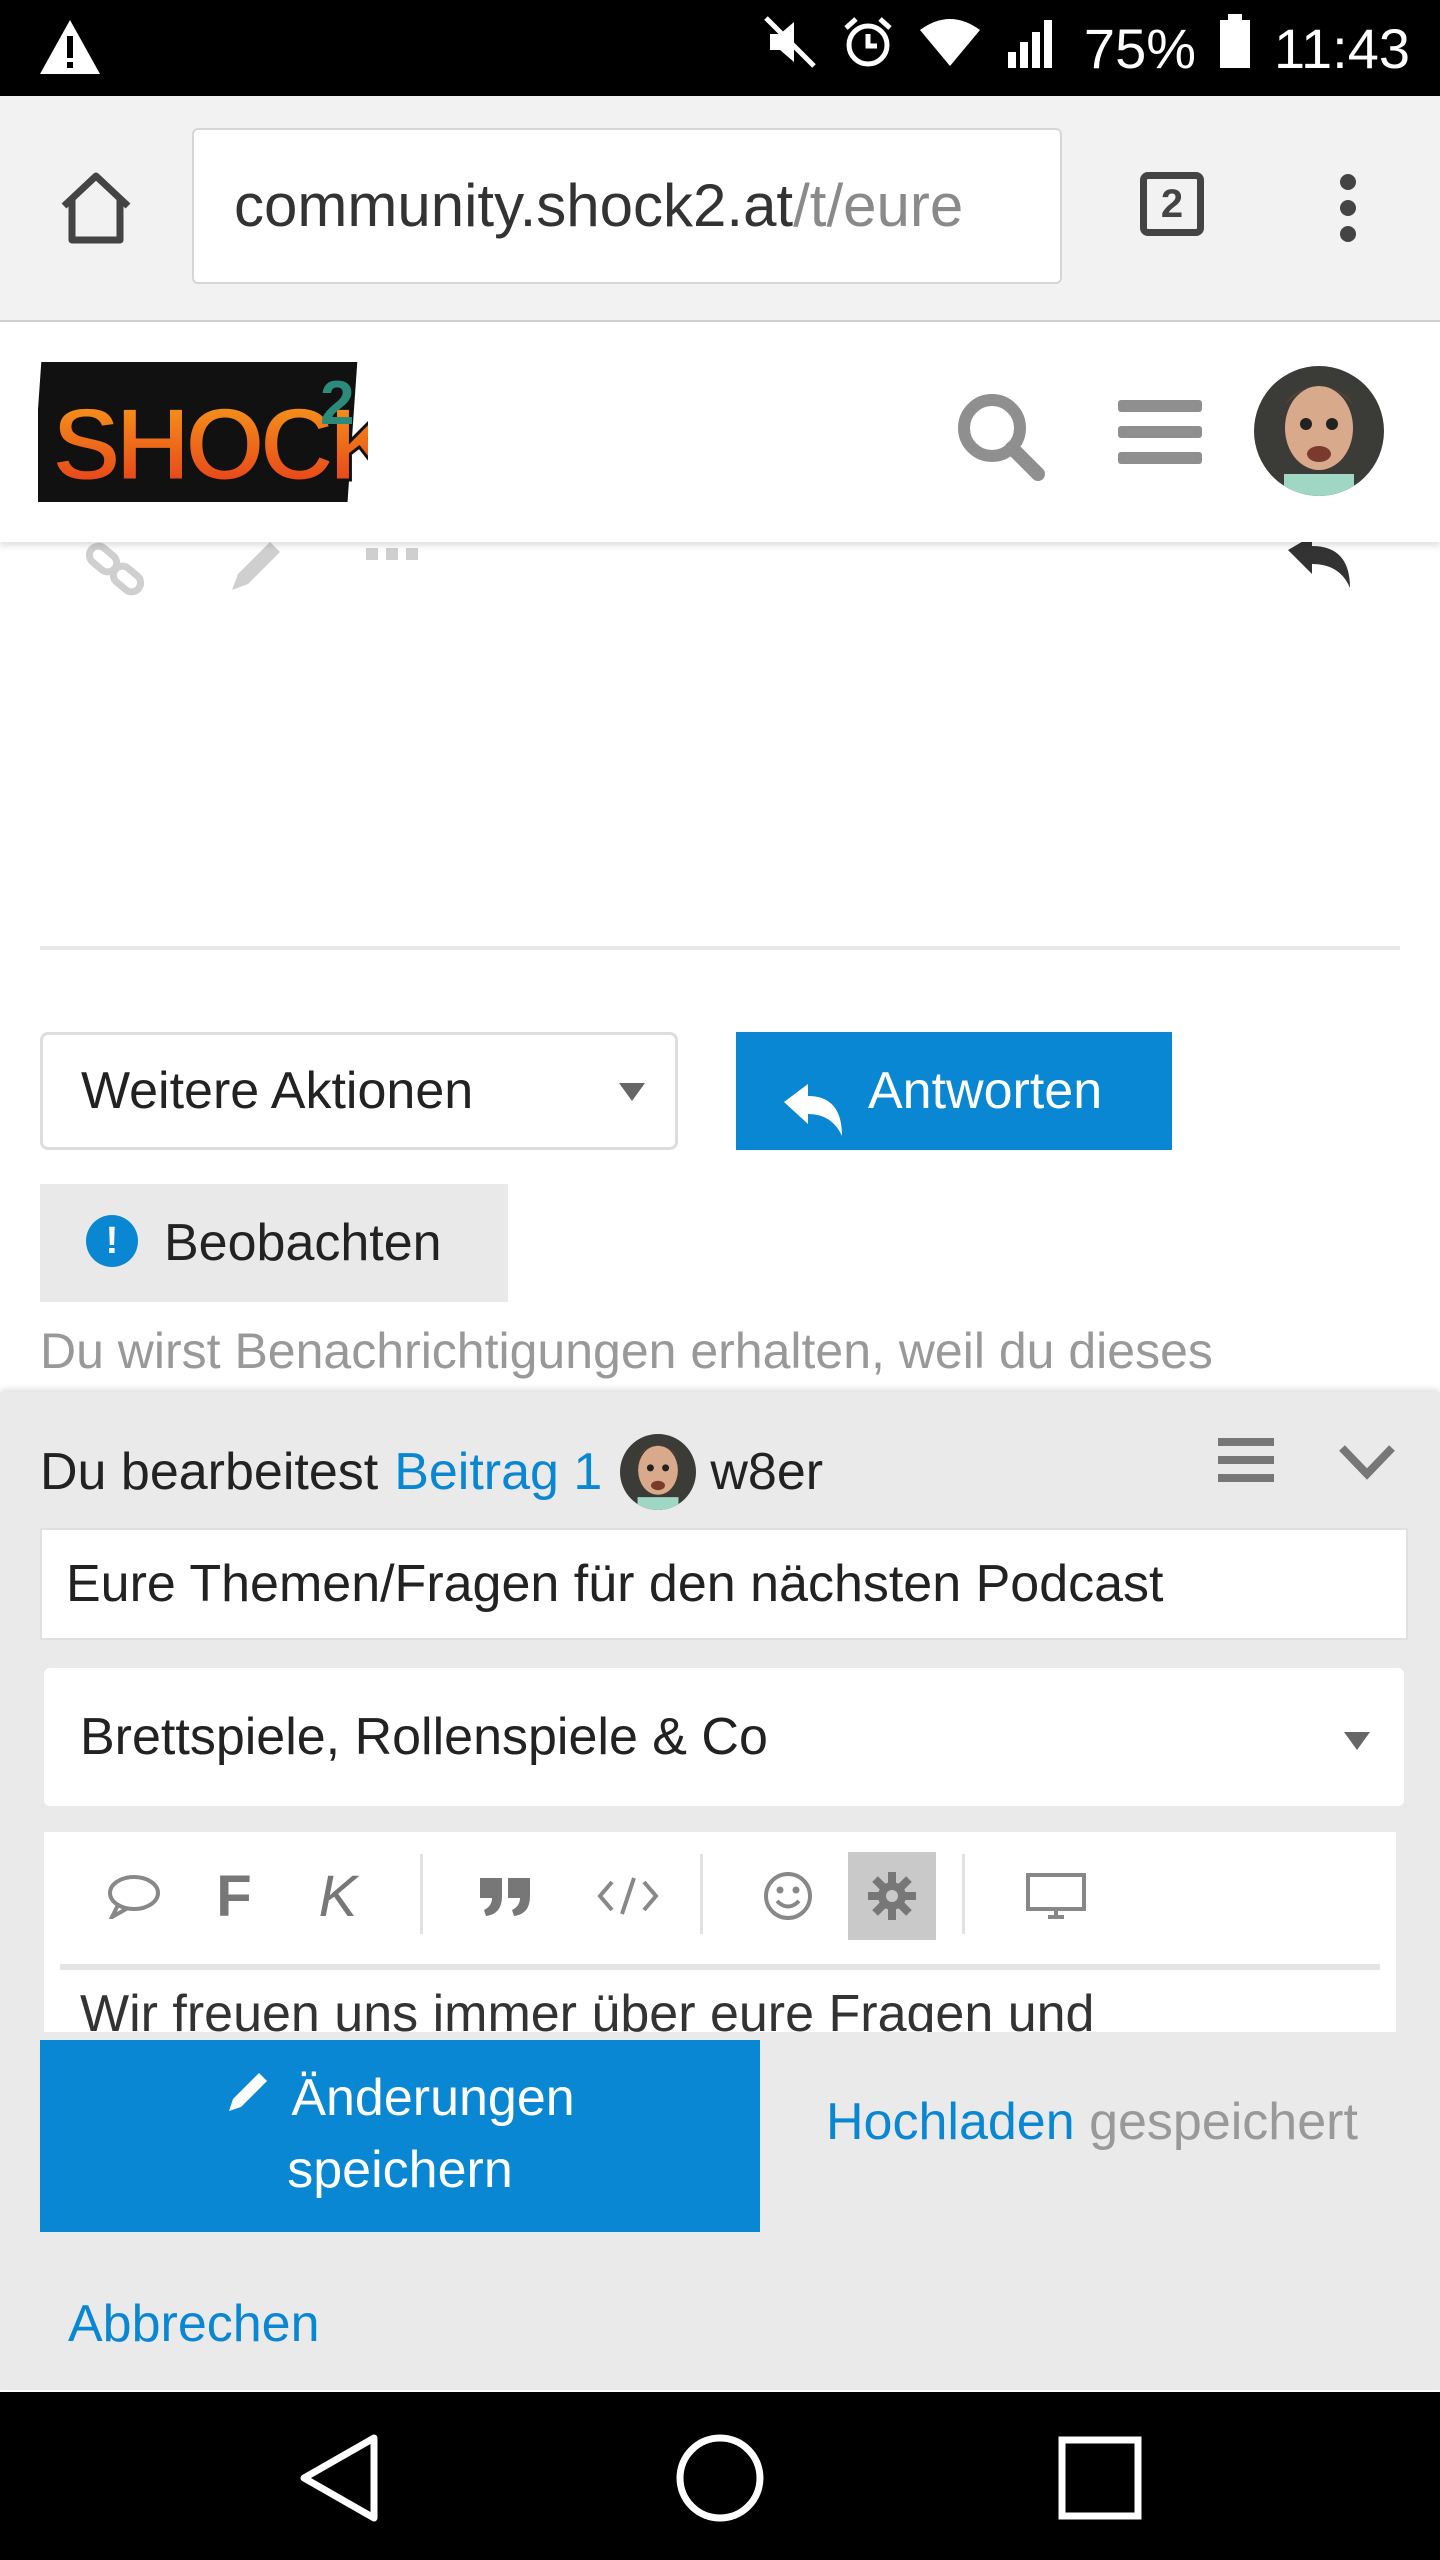 The image size is (1440, 2560). I want to click on exclamation-icon: !, so click(112, 1241).